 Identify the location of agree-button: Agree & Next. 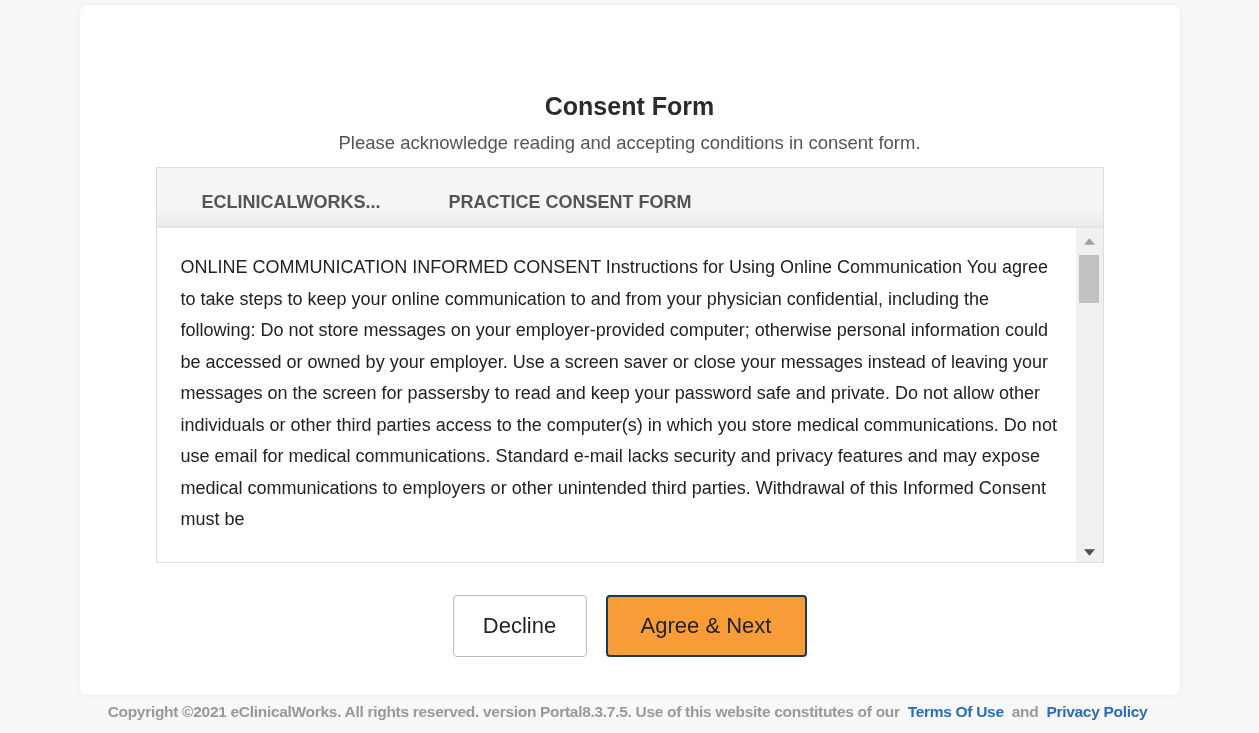
(706, 626).